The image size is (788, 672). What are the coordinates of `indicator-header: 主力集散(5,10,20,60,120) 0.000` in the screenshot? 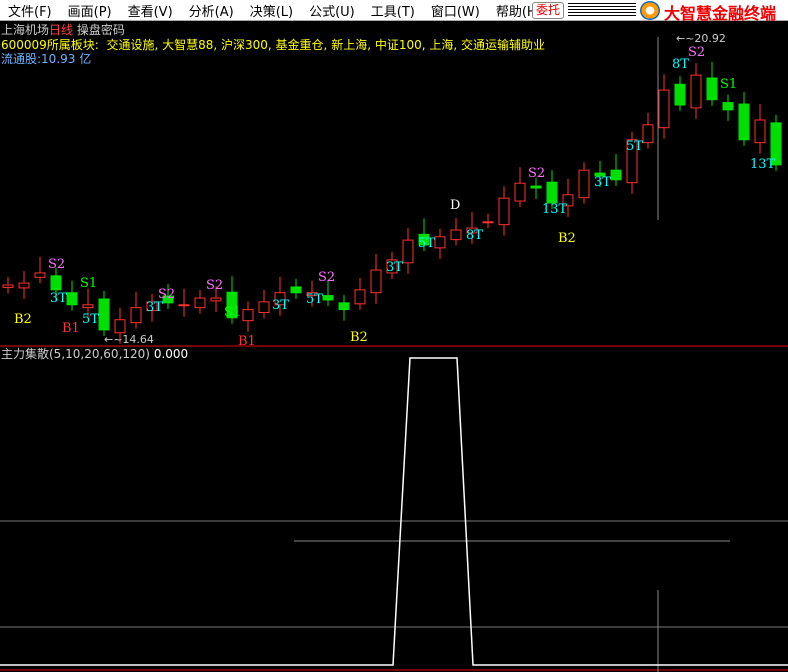 It's located at (94, 353).